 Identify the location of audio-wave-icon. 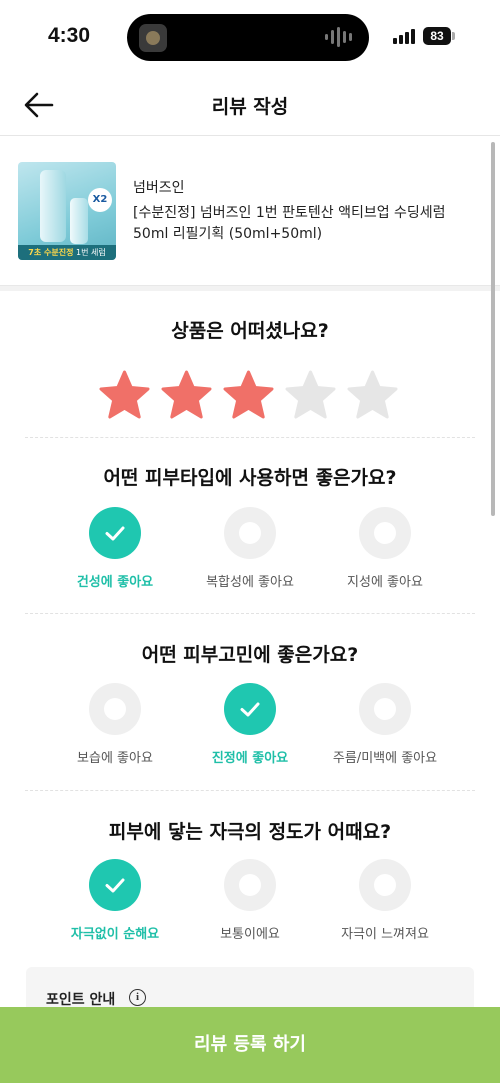
(340, 37).